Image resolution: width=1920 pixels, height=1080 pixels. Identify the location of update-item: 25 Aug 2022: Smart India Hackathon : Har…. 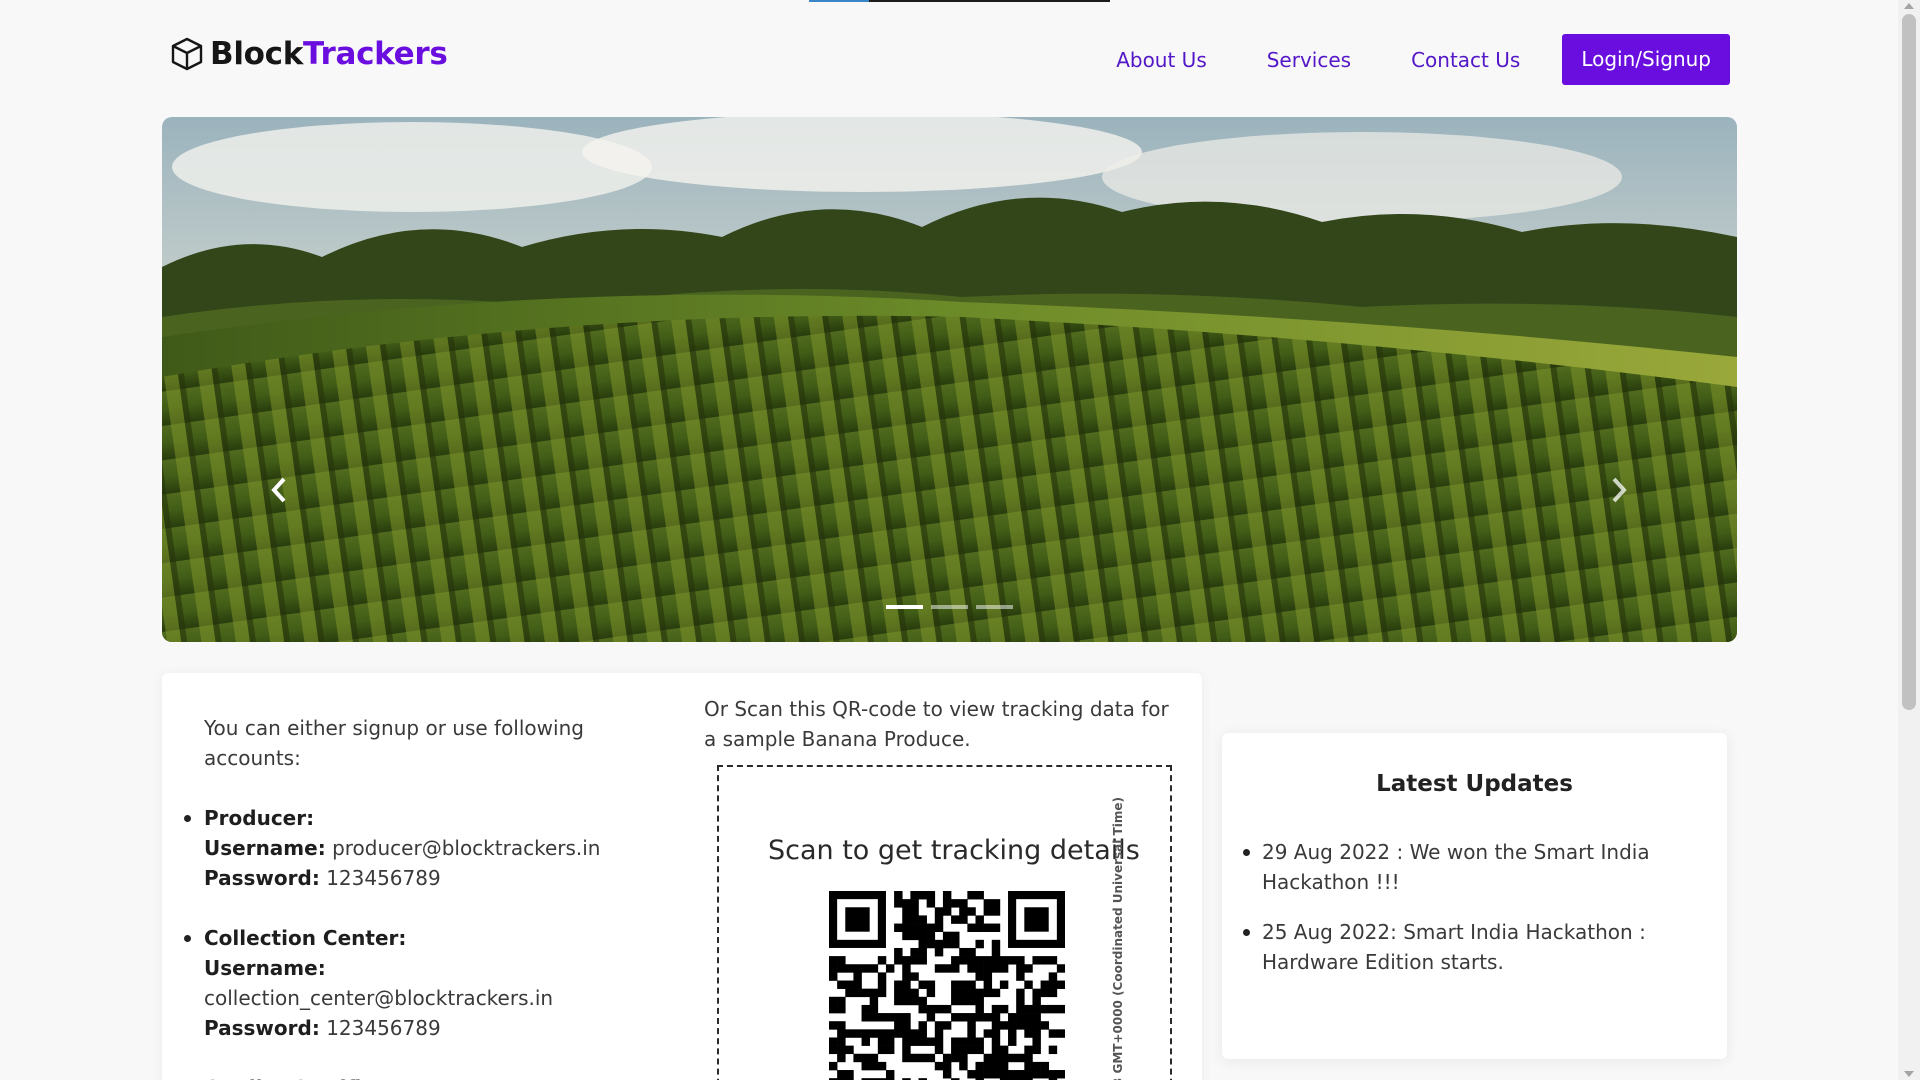
(1467, 947).